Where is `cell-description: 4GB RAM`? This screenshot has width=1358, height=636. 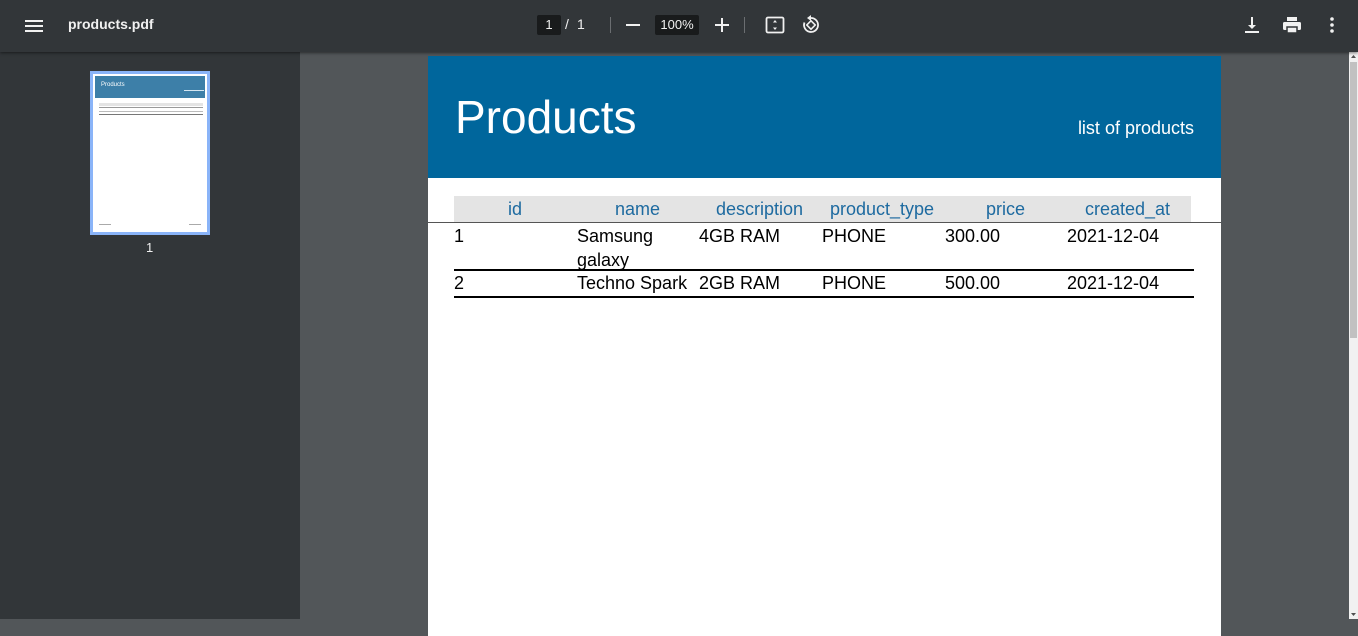
cell-description: 4GB RAM is located at coordinates (740, 236).